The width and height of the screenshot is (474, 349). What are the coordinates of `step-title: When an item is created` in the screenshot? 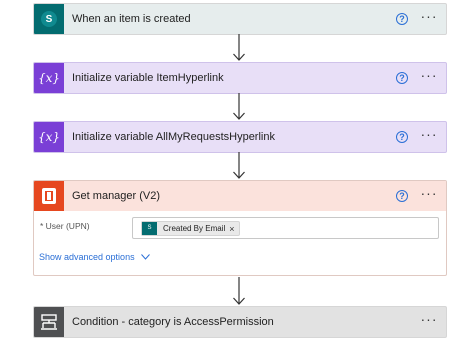 It's located at (131, 19).